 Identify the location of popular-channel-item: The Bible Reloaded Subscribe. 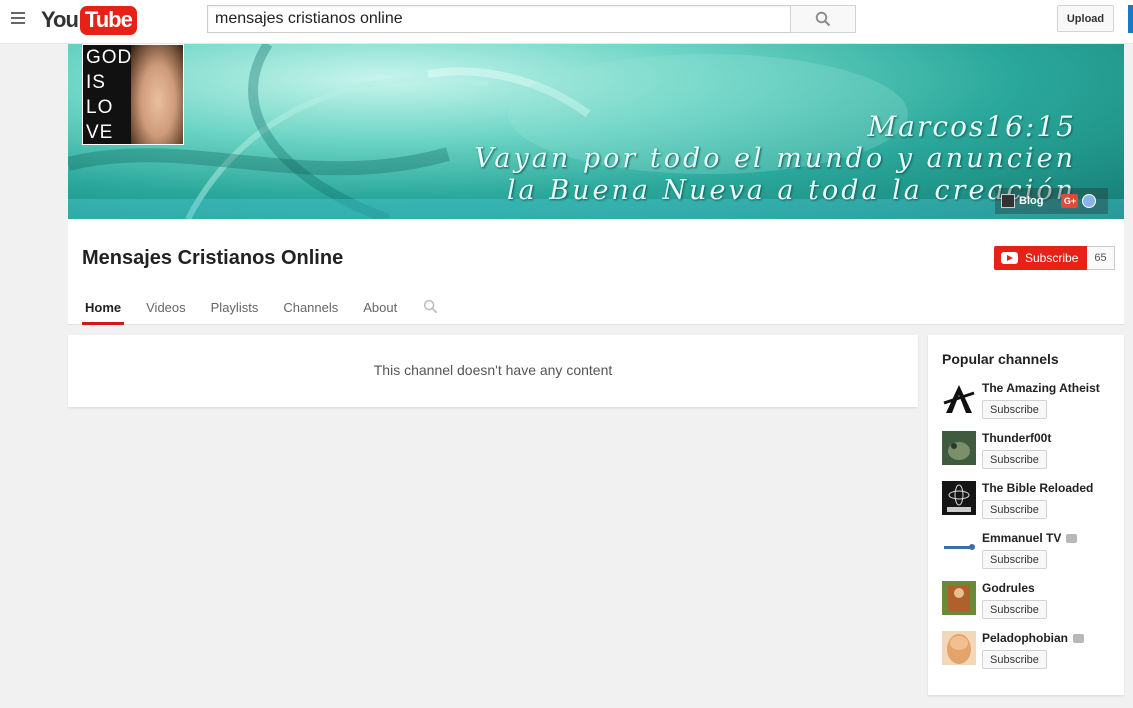
(1032, 495).